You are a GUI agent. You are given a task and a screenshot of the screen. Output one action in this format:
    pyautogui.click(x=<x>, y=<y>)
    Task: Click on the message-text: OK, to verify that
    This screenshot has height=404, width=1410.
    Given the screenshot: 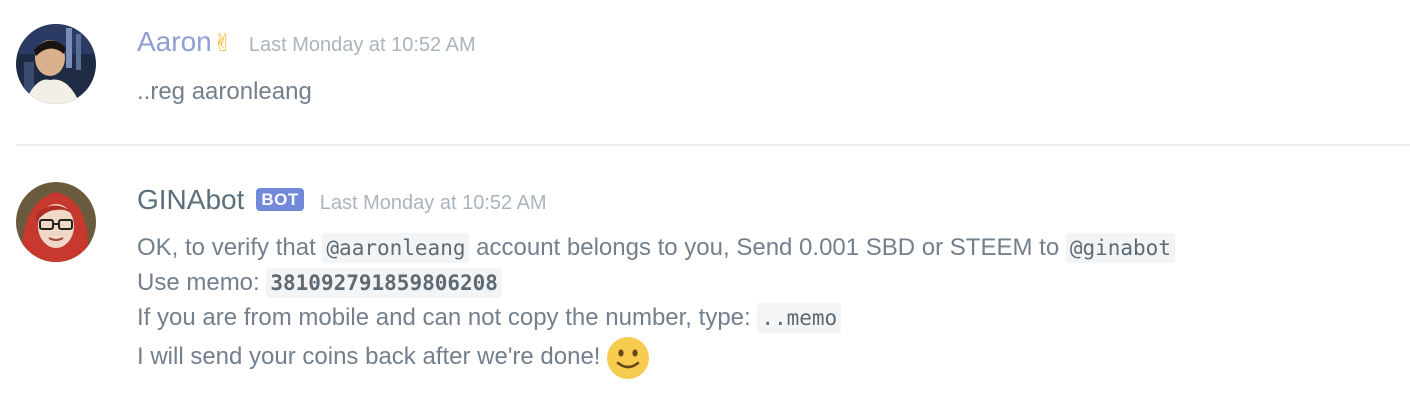 What is the action you would take?
    pyautogui.click(x=230, y=247)
    